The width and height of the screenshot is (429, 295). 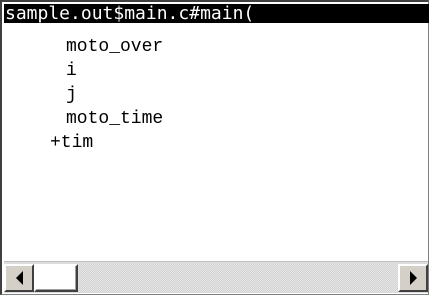 What do you see at coordinates (71, 71) in the screenshot?
I see `watch-item-i: i` at bounding box center [71, 71].